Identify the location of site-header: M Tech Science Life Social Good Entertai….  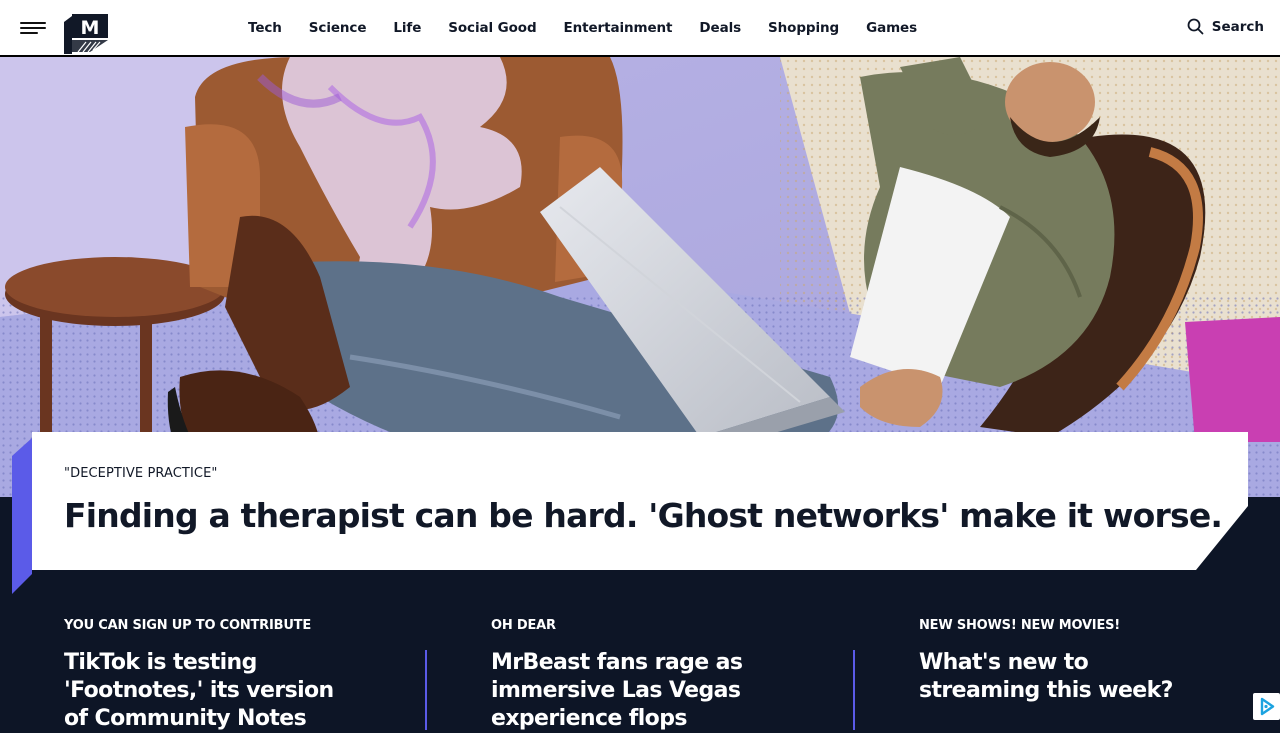
(640, 28).